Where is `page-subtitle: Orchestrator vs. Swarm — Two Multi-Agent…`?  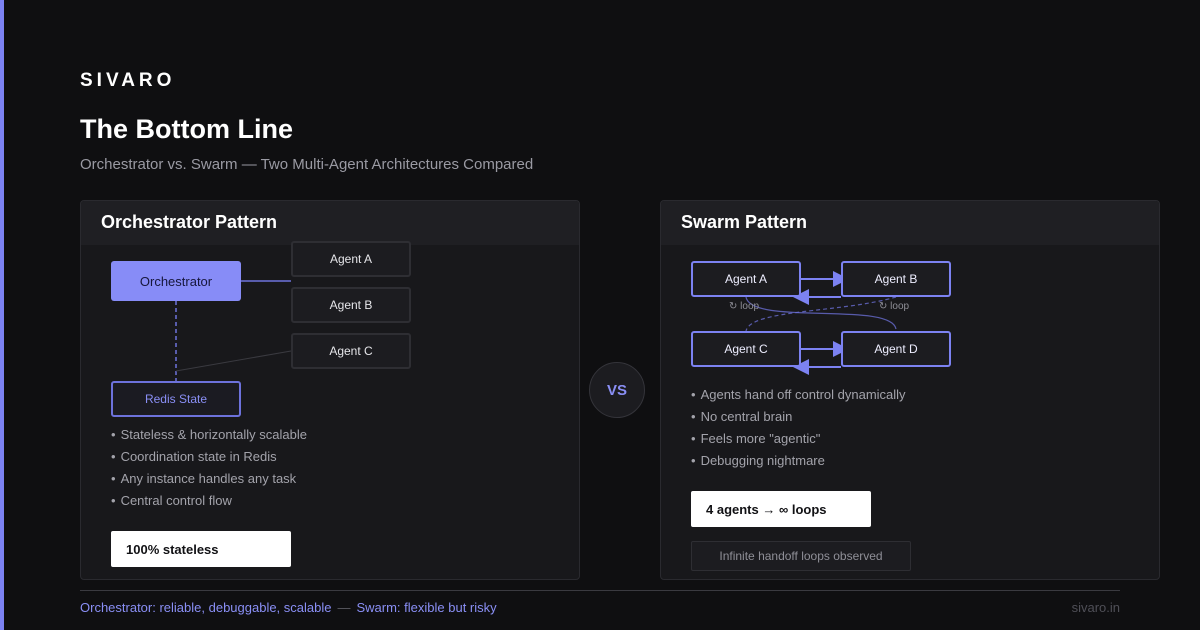 page-subtitle: Orchestrator vs. Swarm — Two Multi-Agent… is located at coordinates (307, 164).